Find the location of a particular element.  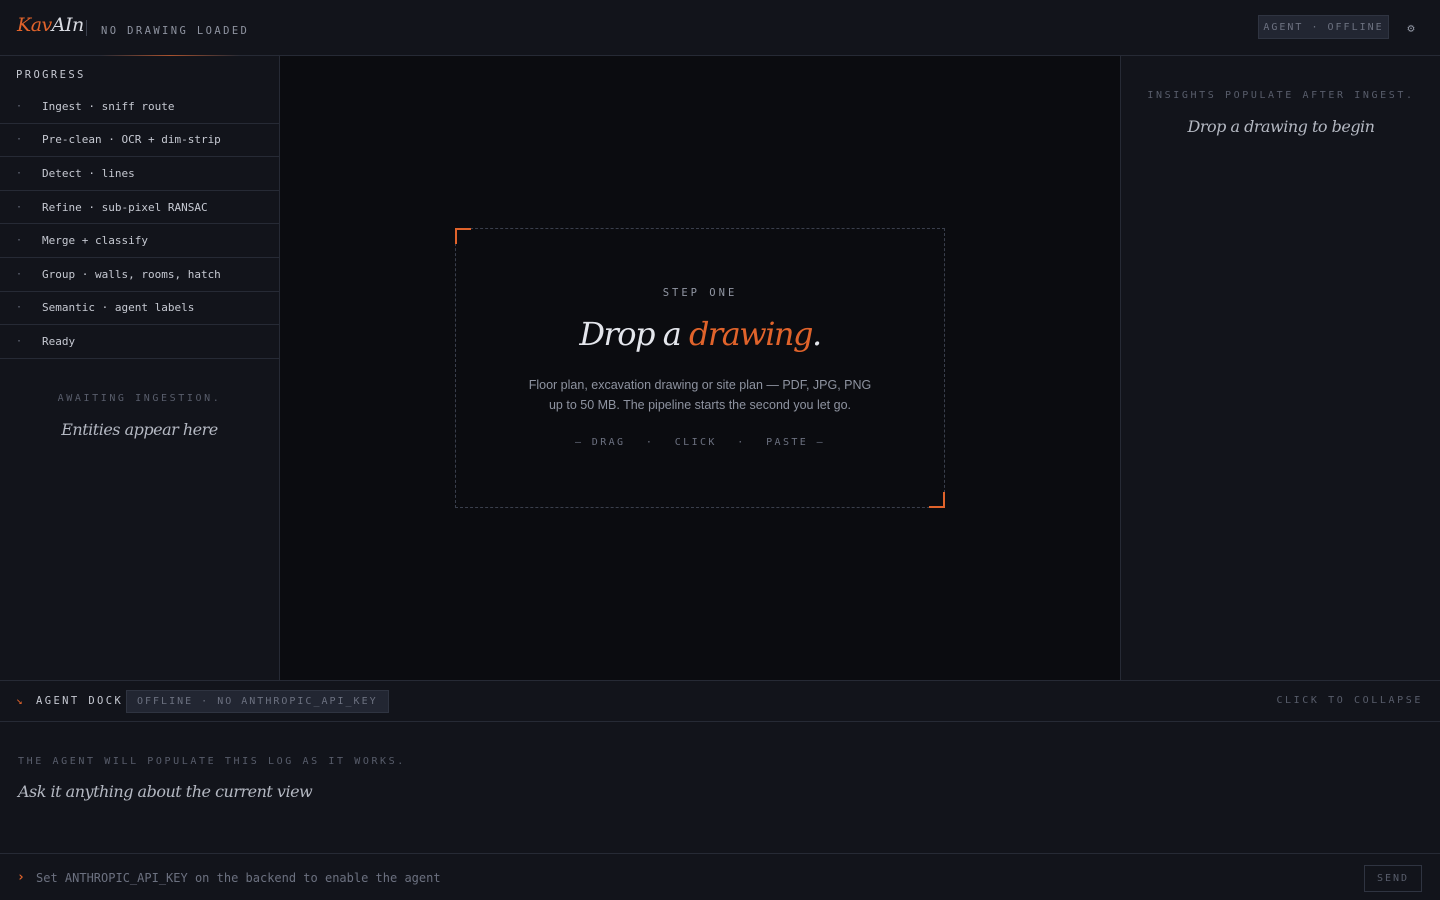

step-label: Merge + classify is located at coordinates (95, 241).